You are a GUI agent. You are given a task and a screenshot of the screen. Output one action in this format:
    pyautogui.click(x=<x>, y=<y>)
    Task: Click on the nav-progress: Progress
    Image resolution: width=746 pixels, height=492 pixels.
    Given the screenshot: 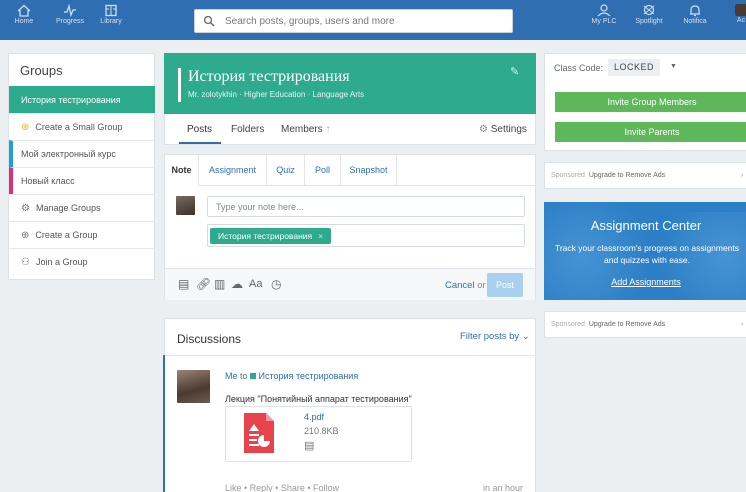 What is the action you would take?
    pyautogui.click(x=70, y=14)
    